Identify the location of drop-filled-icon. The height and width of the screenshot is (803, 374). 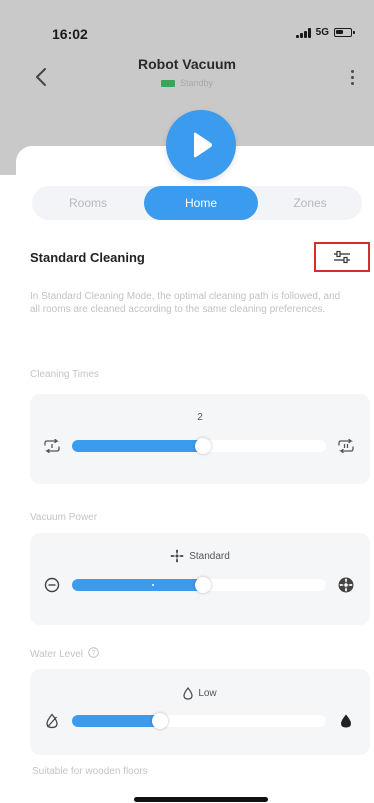
(346, 721).